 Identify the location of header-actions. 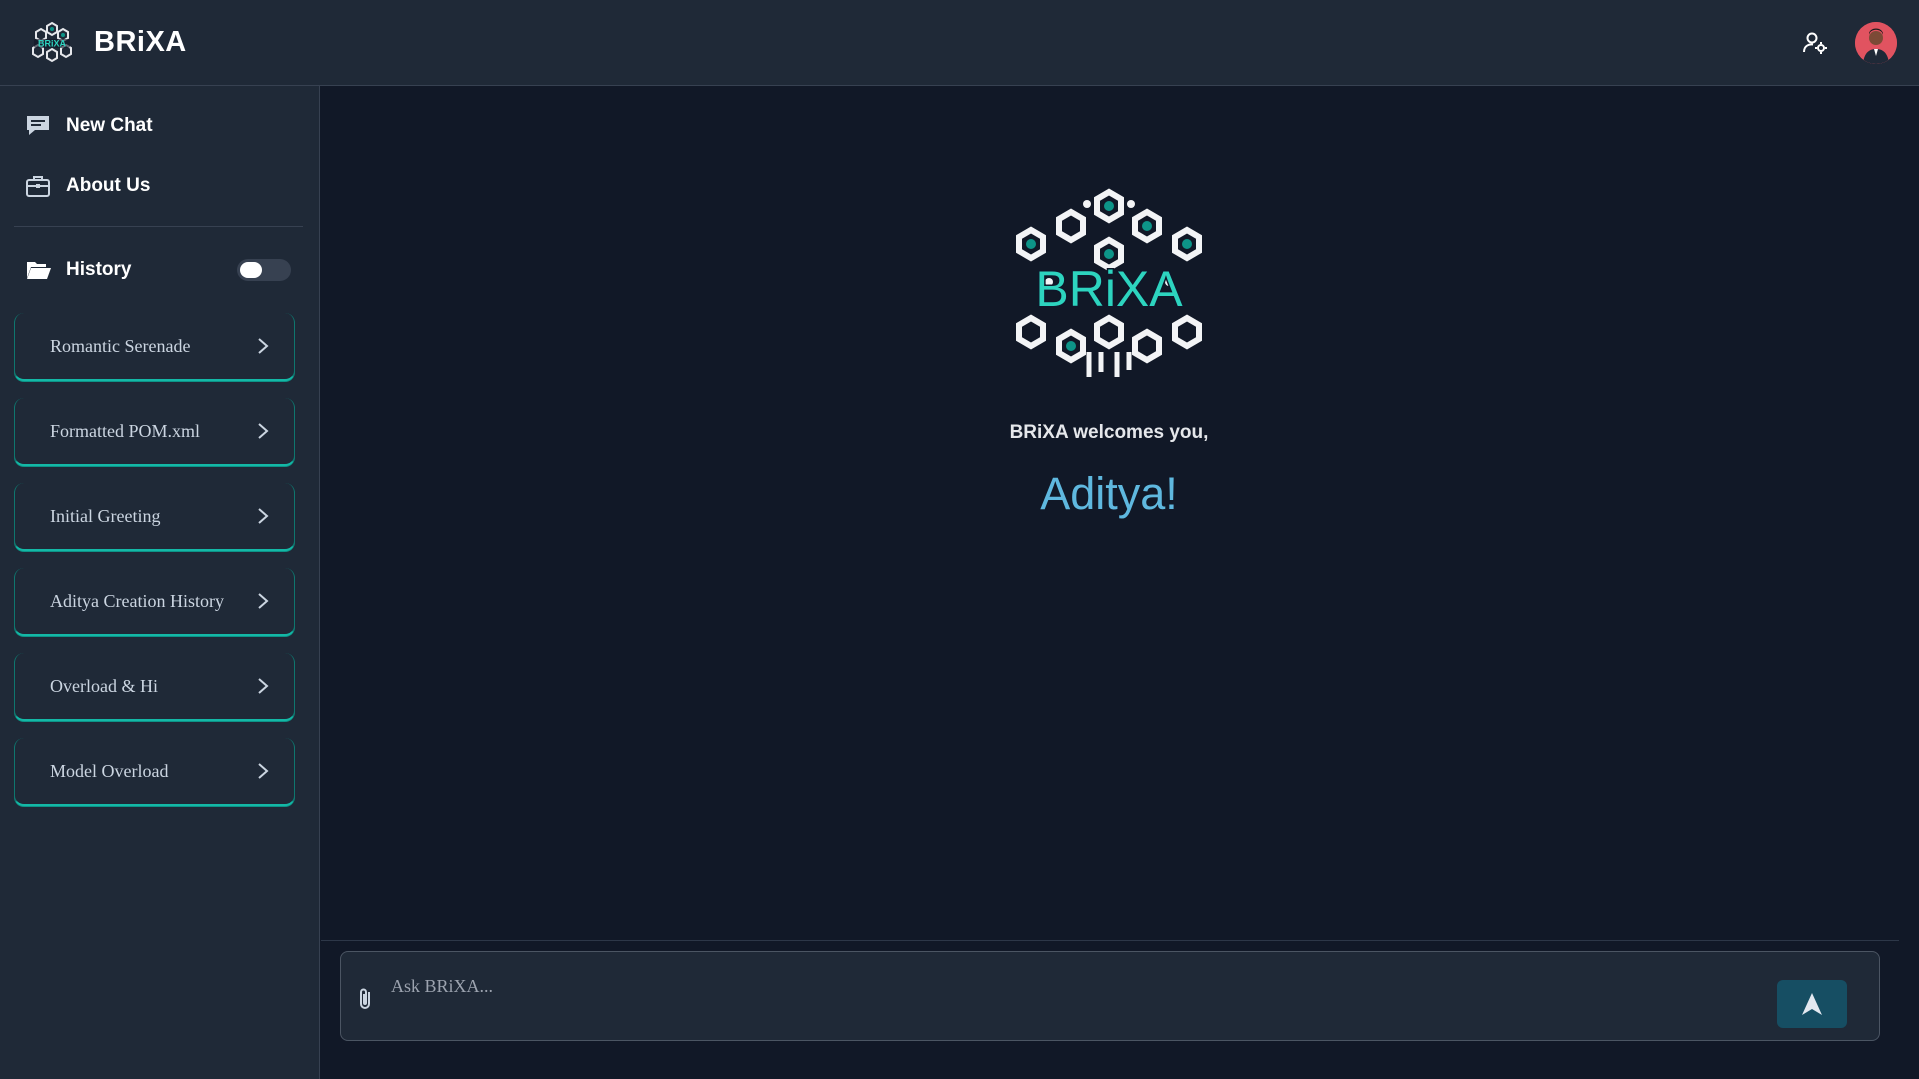
(1846, 43).